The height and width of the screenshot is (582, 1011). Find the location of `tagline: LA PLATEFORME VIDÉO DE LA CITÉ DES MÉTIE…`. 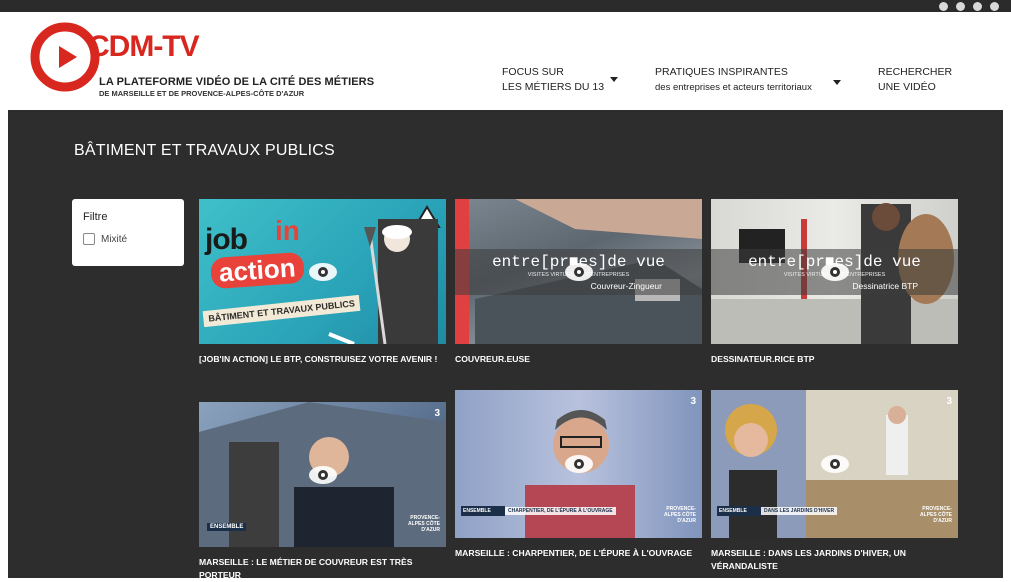

tagline: LA PLATEFORME VIDÉO DE LA CITÉ DES MÉTIE… is located at coordinates (237, 82).